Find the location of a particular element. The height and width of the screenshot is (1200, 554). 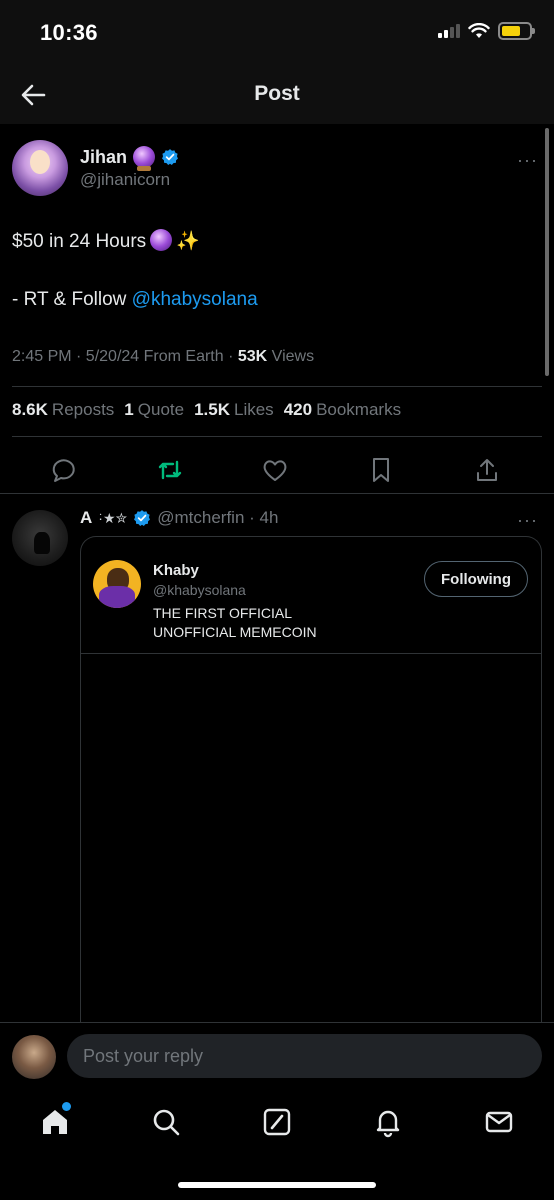

likes-stat: 1.5K Likes is located at coordinates (234, 410).